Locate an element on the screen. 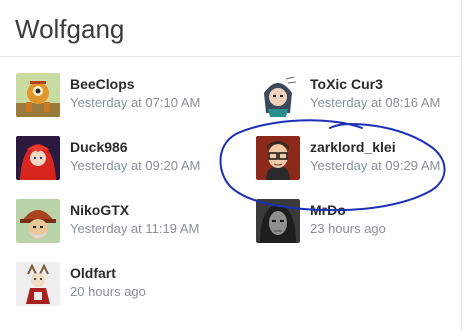  title-divider is located at coordinates (230, 56).